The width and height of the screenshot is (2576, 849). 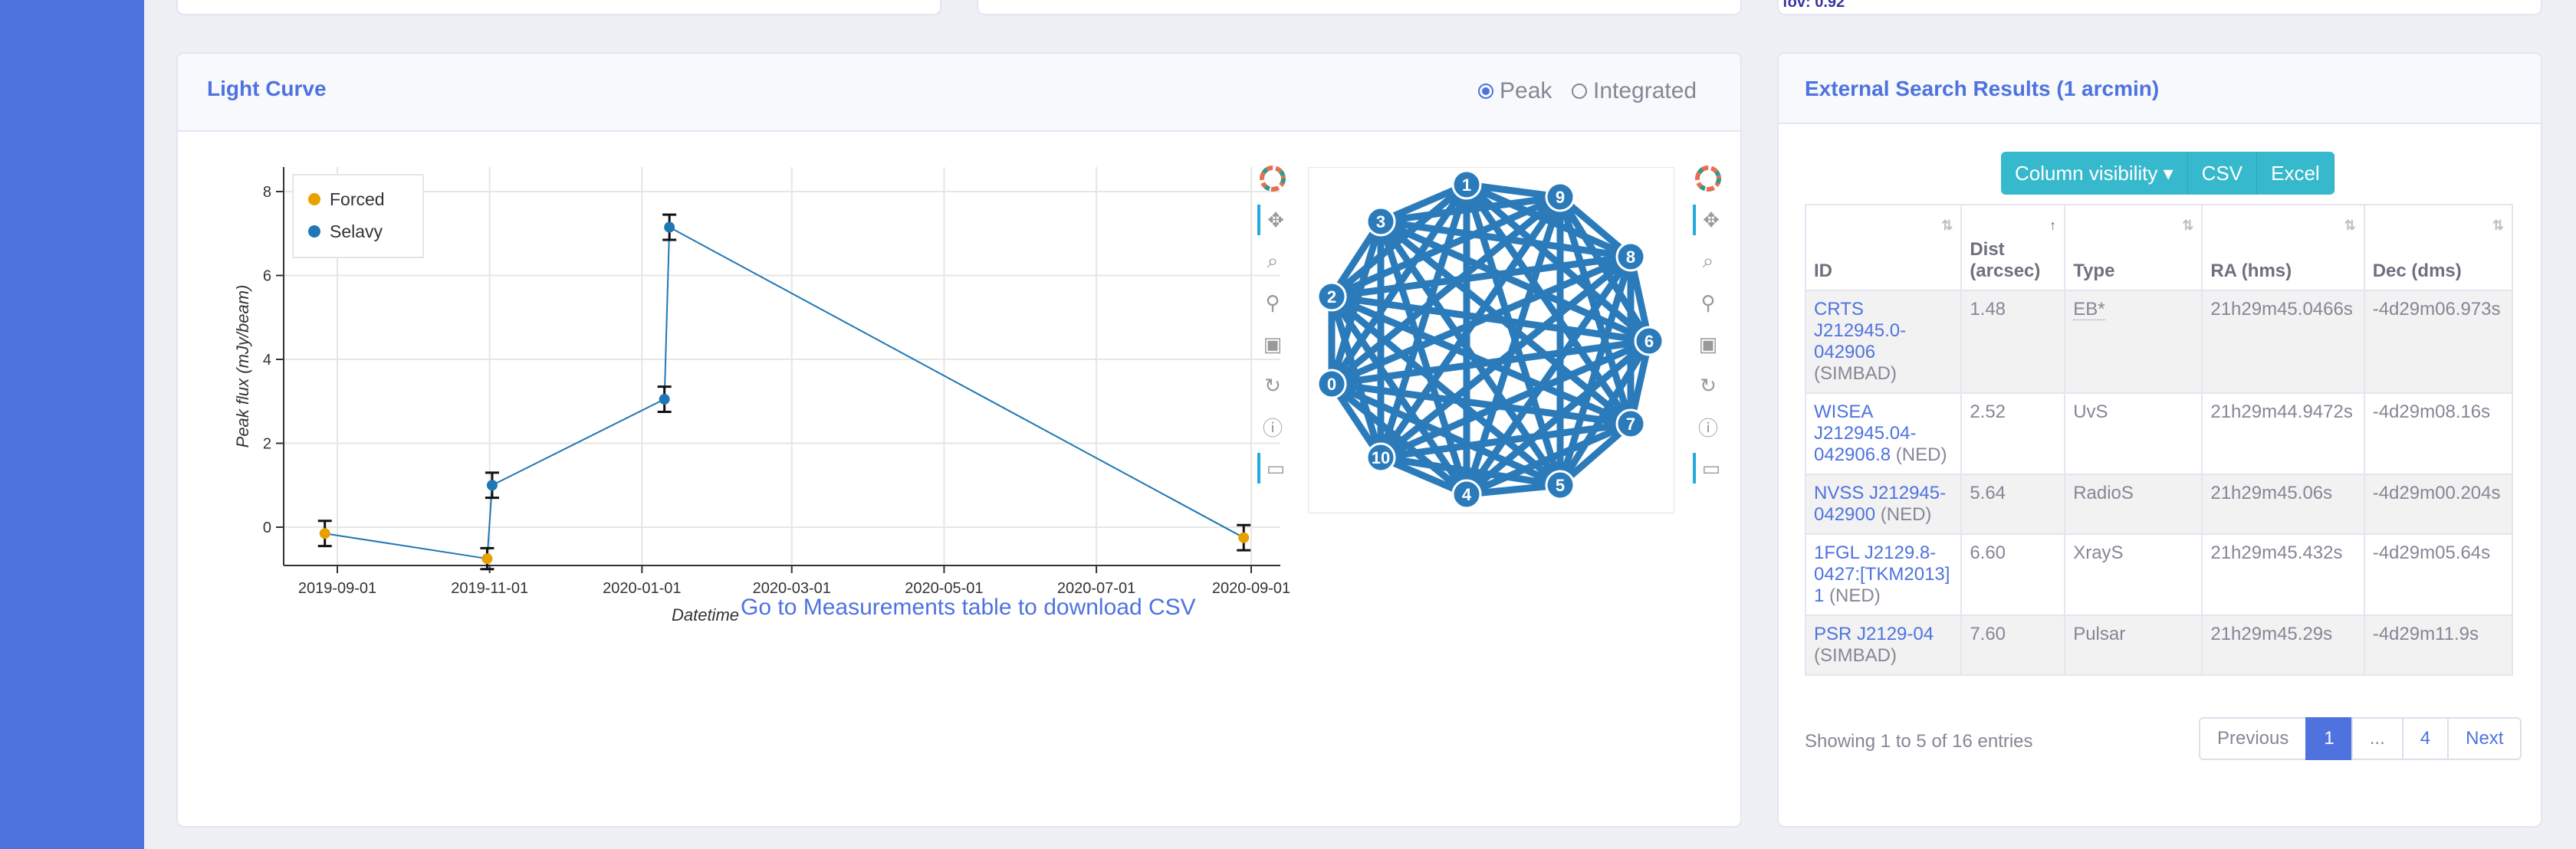 I want to click on x-tick-label: 2020-09-01, so click(x=1251, y=588).